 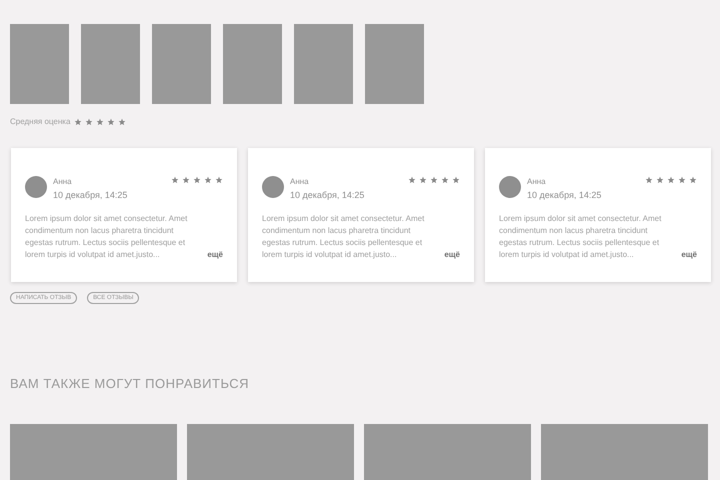 What do you see at coordinates (40, 122) in the screenshot?
I see `average-rating-label: Средняя оценка` at bounding box center [40, 122].